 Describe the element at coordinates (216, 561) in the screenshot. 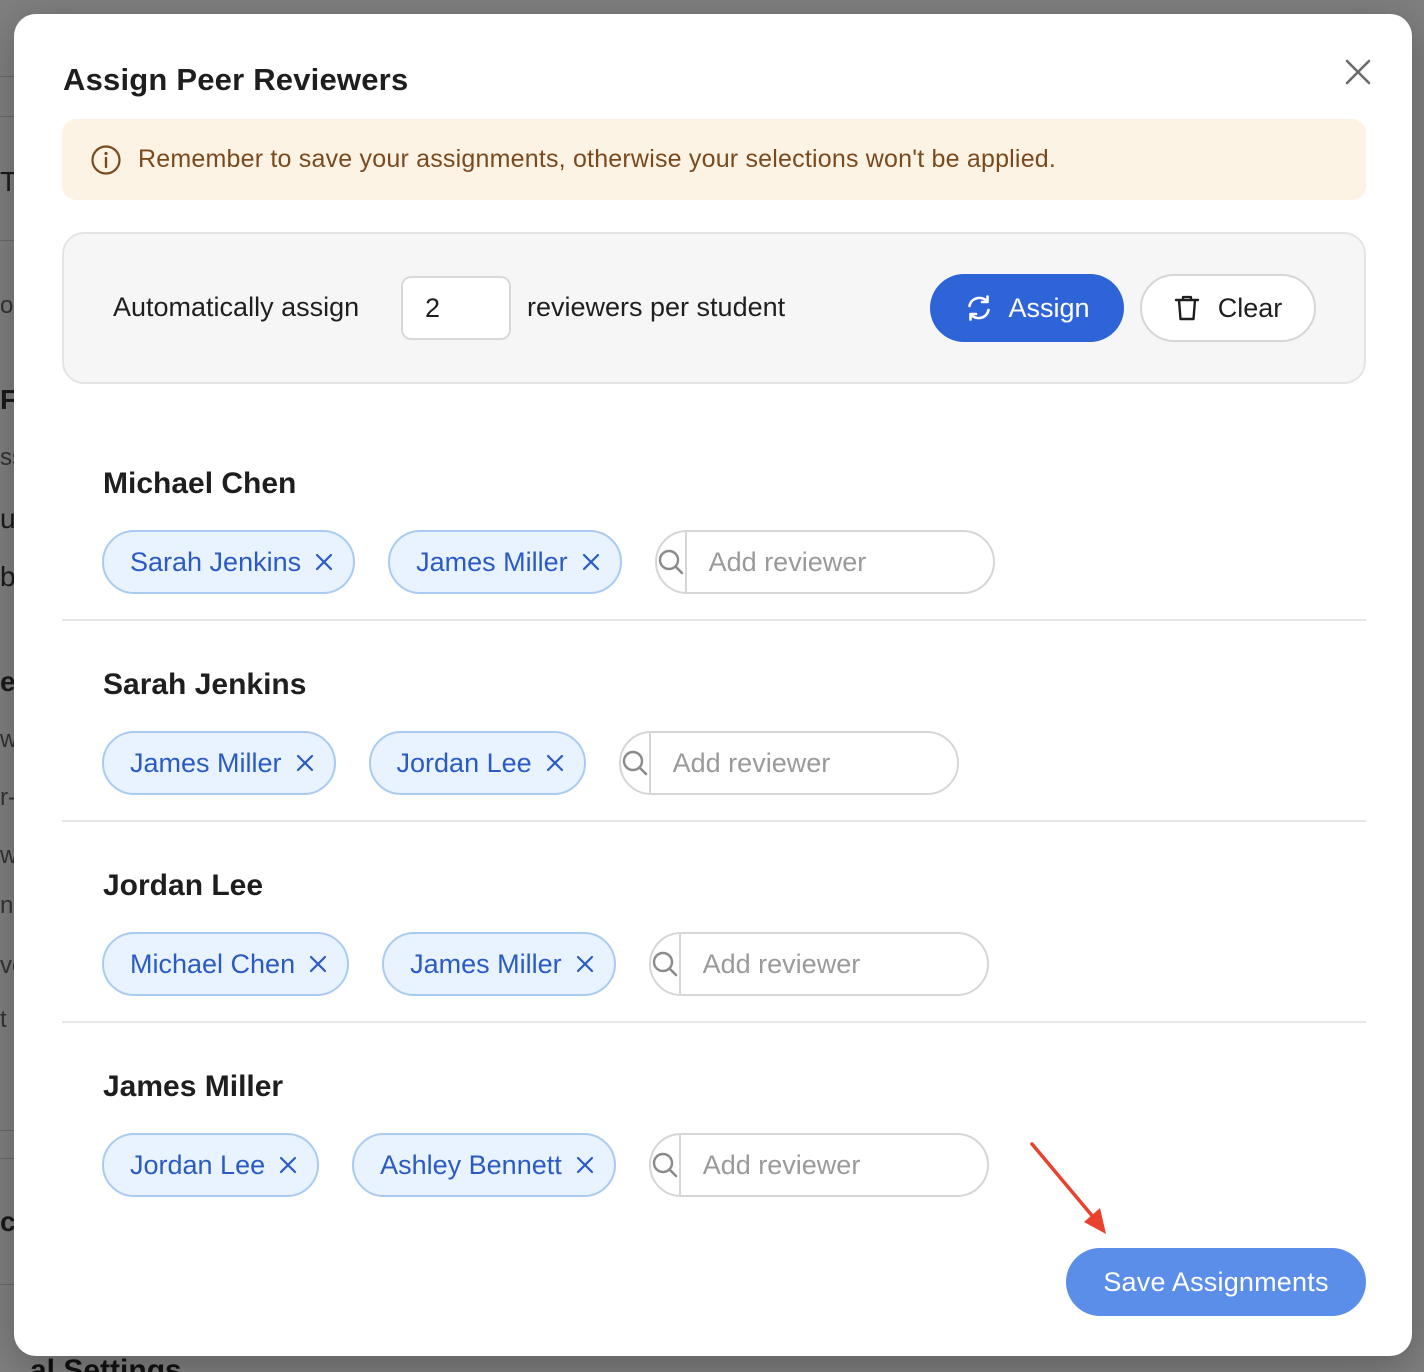

I see `reviewer-chip-label: Sarah Jenkins` at that location.